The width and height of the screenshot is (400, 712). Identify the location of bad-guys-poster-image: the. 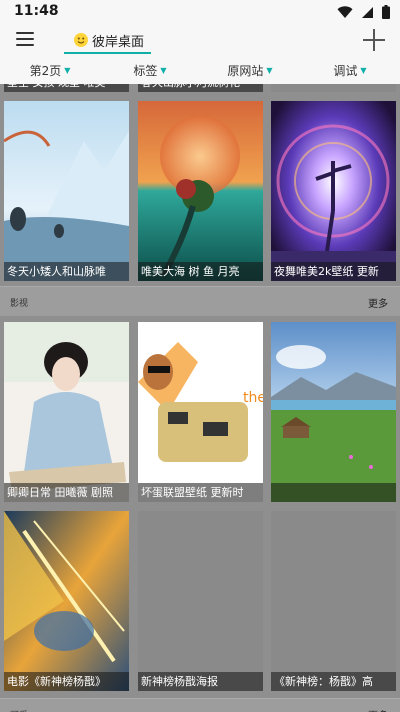
(200, 412).